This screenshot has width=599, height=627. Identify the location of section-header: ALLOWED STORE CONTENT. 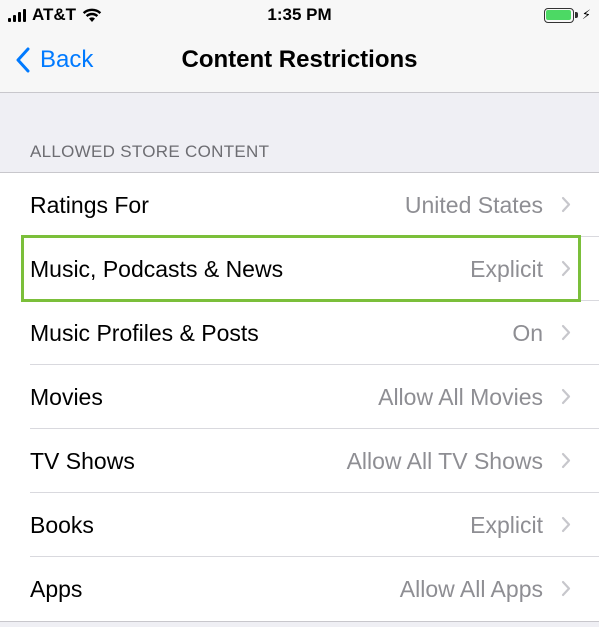
(150, 151).